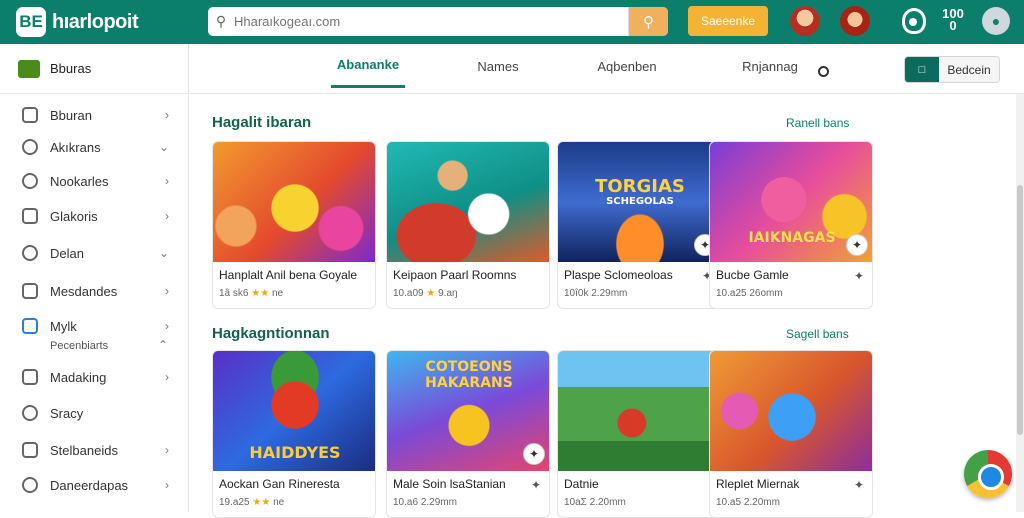 The image size is (1024, 518). I want to click on game-thumbnail: TORGIAS SCHEGOLAS ✦, so click(639, 202).